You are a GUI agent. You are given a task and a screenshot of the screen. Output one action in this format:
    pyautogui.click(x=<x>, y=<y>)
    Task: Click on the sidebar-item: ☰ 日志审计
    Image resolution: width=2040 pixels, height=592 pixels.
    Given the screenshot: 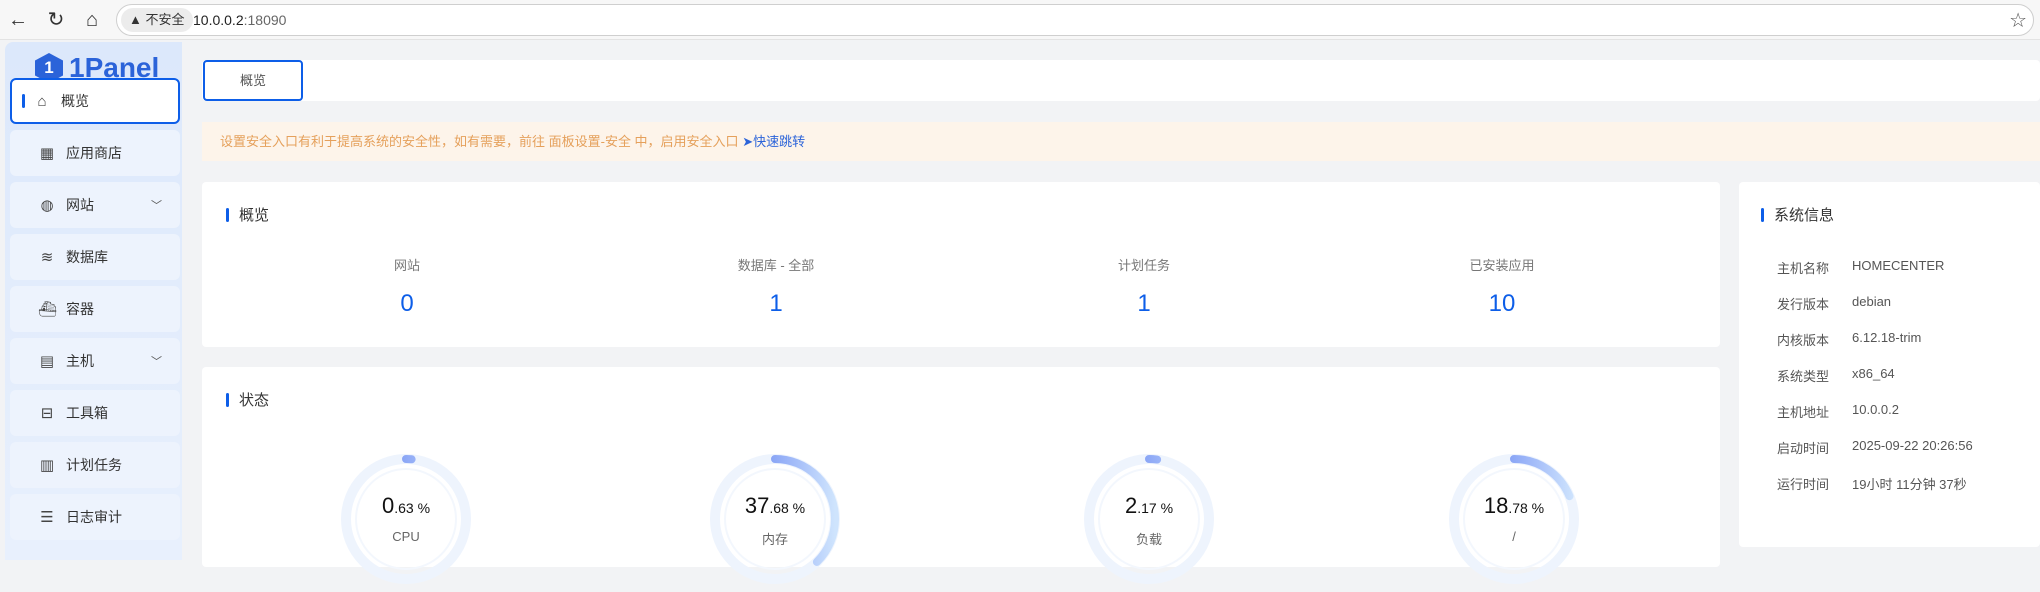 What is the action you would take?
    pyautogui.click(x=95, y=517)
    